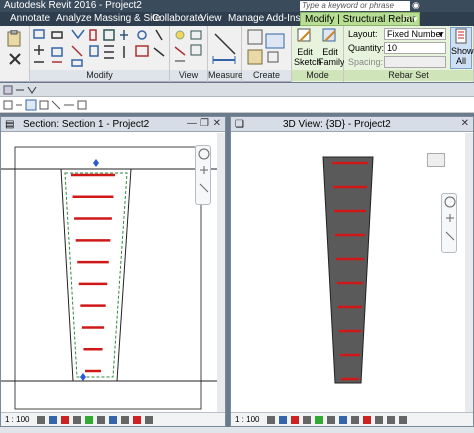 The width and height of the screenshot is (474, 433). Describe the element at coordinates (99, 75) in the screenshot. I see `group-label-modify: Modify` at that location.